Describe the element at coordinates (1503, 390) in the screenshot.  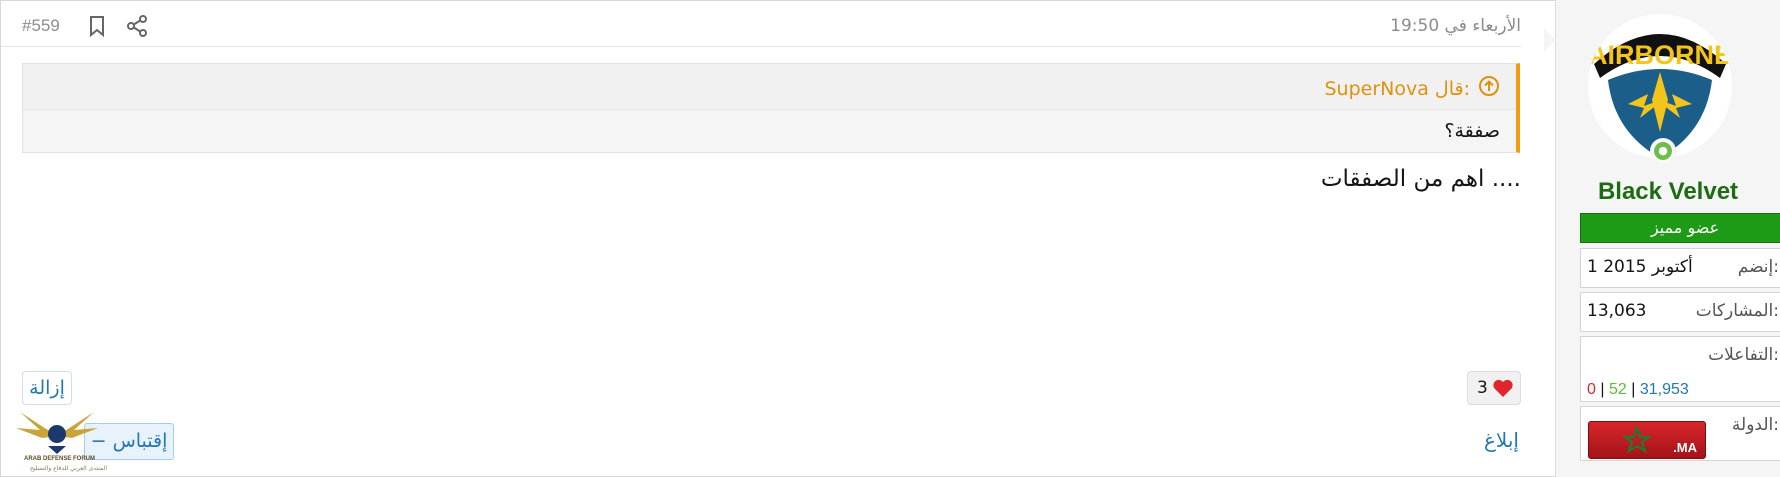
I see `heart-icon` at that location.